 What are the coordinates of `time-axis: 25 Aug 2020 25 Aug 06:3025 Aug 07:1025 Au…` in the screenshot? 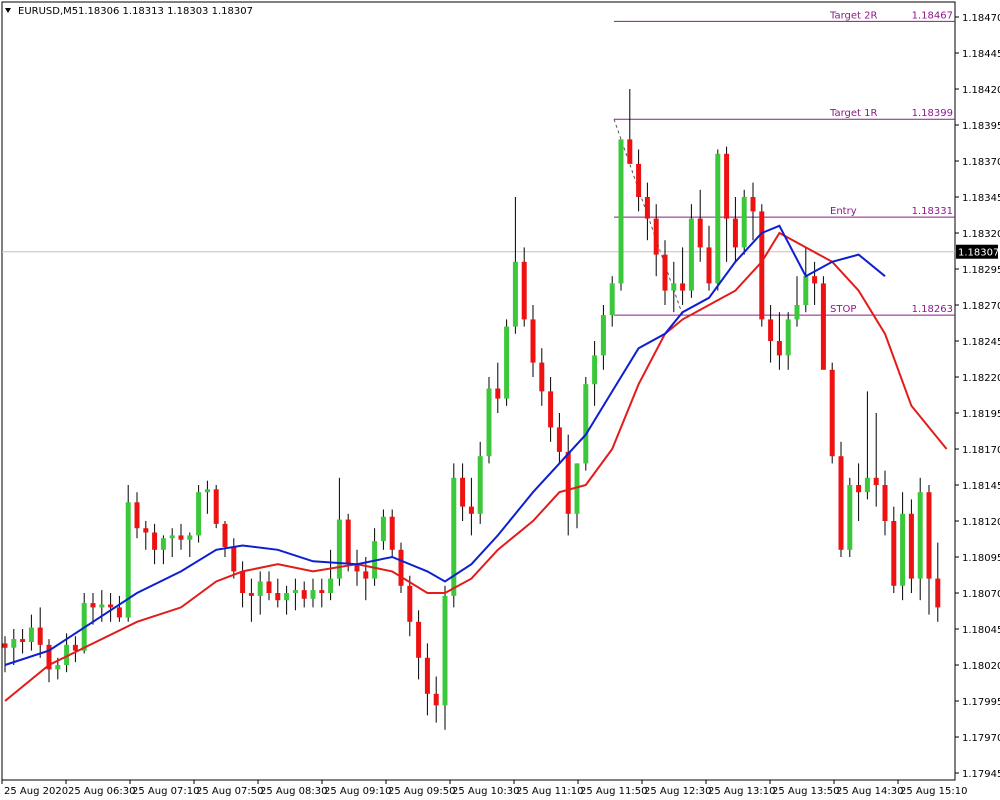 It's located at (484, 788).